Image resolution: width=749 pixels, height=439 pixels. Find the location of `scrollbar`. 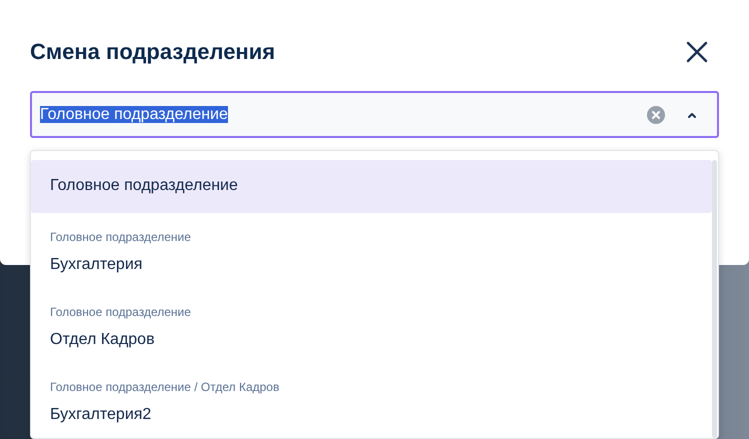

scrollbar is located at coordinates (714, 299).